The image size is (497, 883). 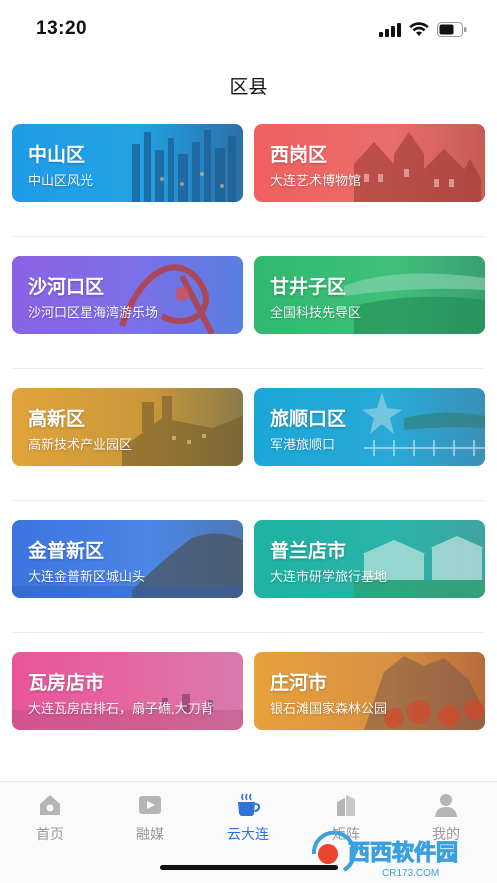 I want to click on home-indicator, so click(x=249, y=867).